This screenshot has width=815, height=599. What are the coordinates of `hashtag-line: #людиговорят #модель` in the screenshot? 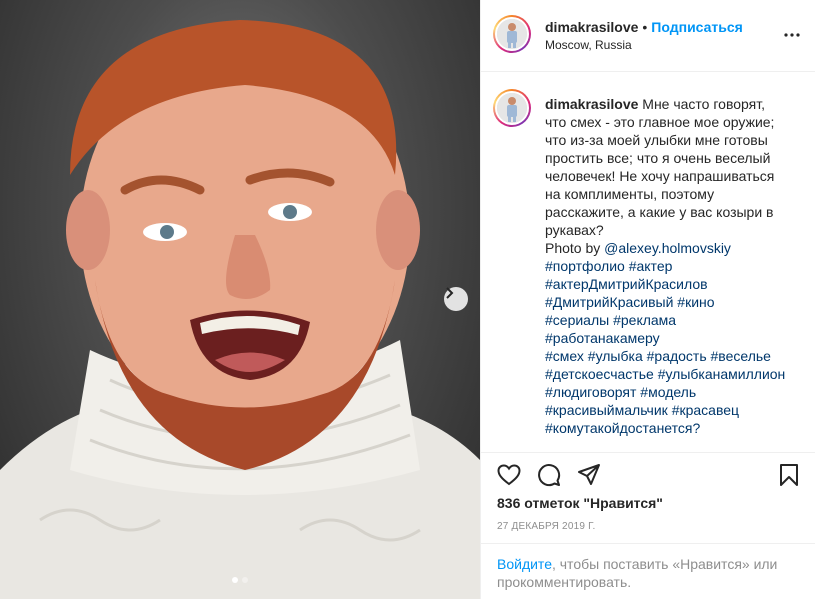 It's located at (670, 392).